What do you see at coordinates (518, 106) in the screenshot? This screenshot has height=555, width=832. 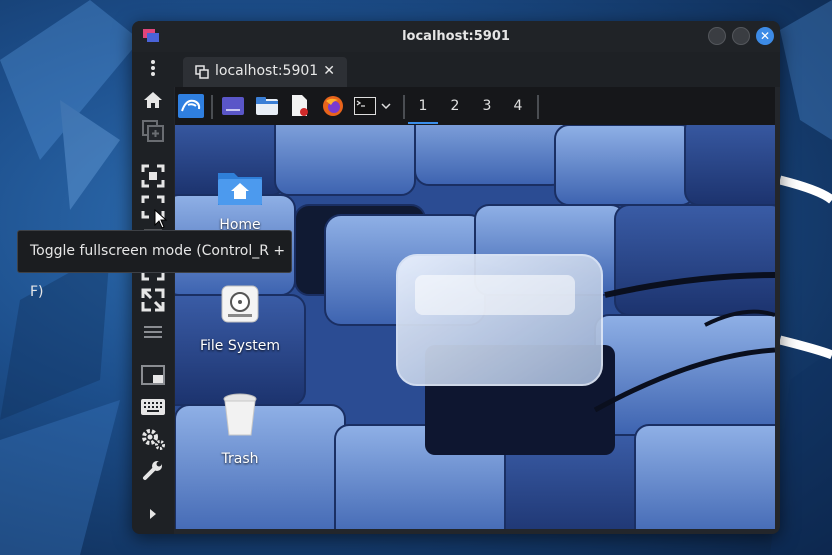 I see `workspace-4: 4` at bounding box center [518, 106].